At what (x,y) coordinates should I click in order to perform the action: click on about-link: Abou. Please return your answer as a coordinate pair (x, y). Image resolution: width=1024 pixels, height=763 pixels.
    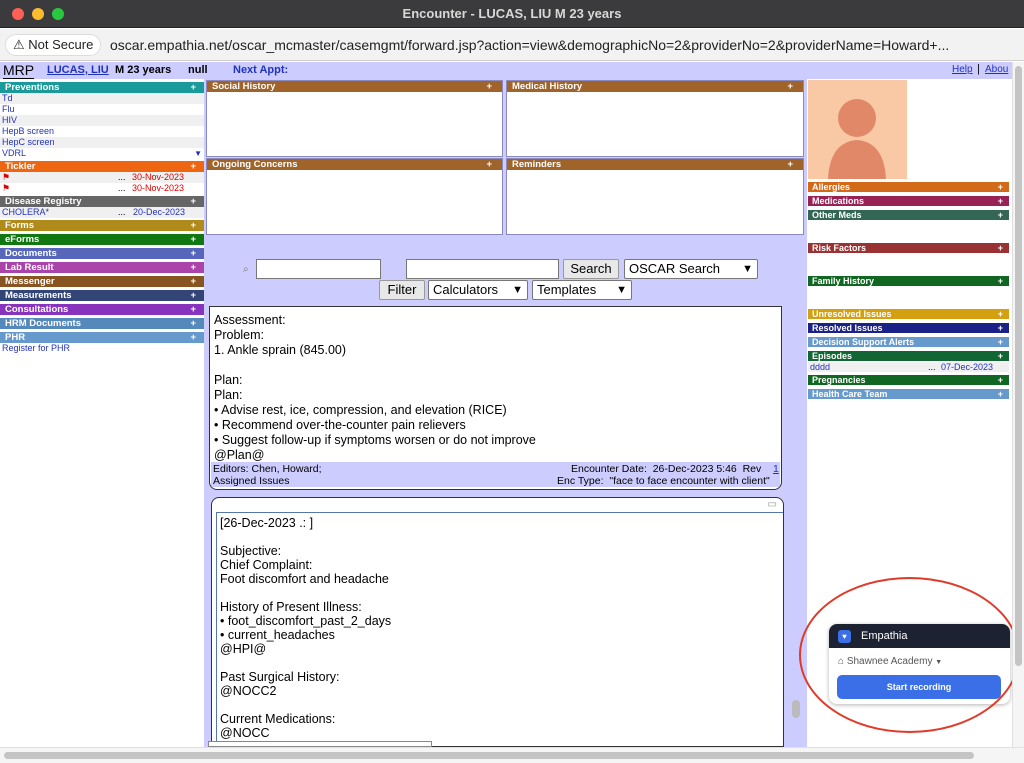
    Looking at the image, I should click on (996, 69).